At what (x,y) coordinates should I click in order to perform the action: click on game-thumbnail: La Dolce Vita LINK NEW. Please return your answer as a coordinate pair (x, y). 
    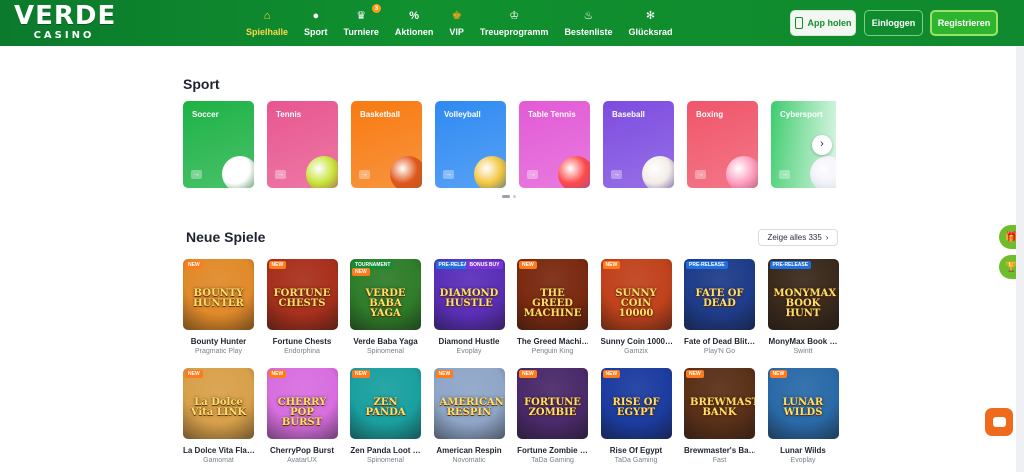
    Looking at the image, I should click on (218, 403).